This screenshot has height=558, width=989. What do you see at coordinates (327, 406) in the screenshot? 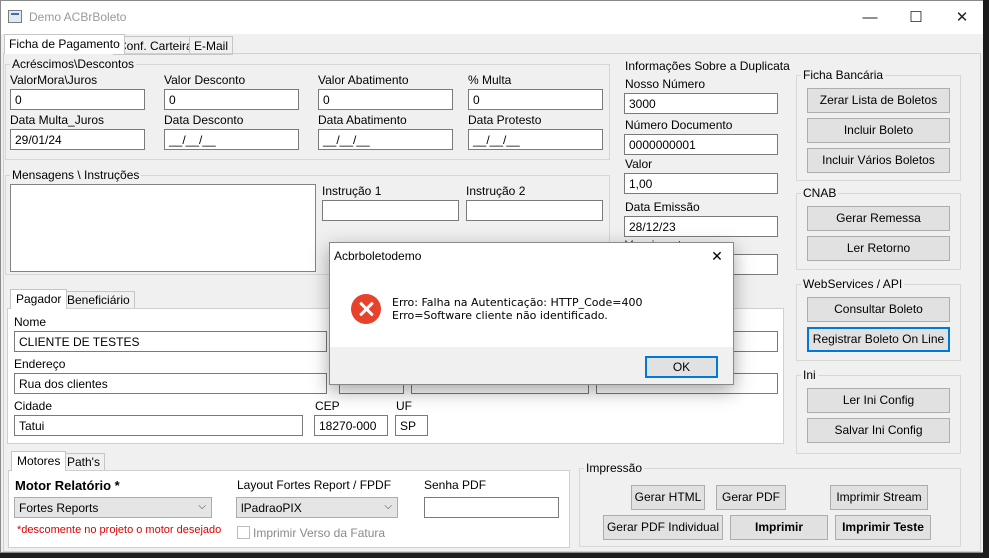
I see `cep-label: CEP` at bounding box center [327, 406].